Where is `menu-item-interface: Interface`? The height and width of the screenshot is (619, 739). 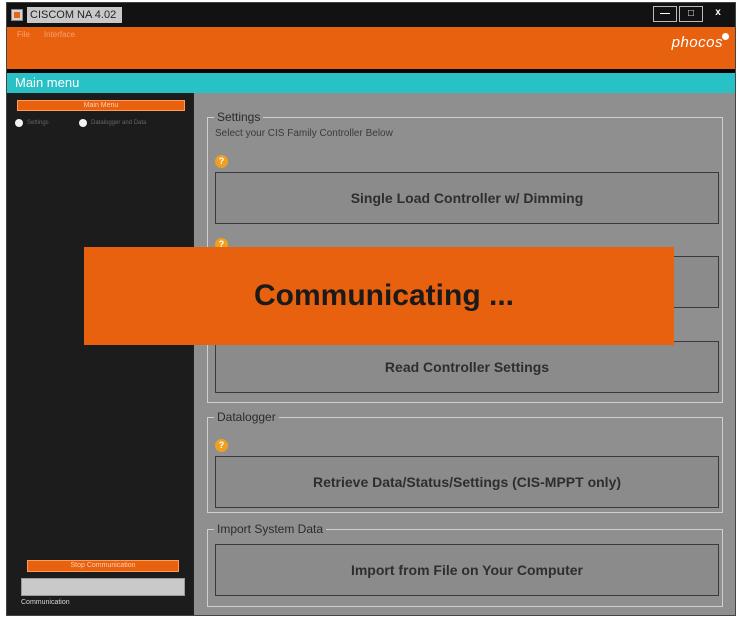
menu-item-interface: Interface is located at coordinates (59, 34).